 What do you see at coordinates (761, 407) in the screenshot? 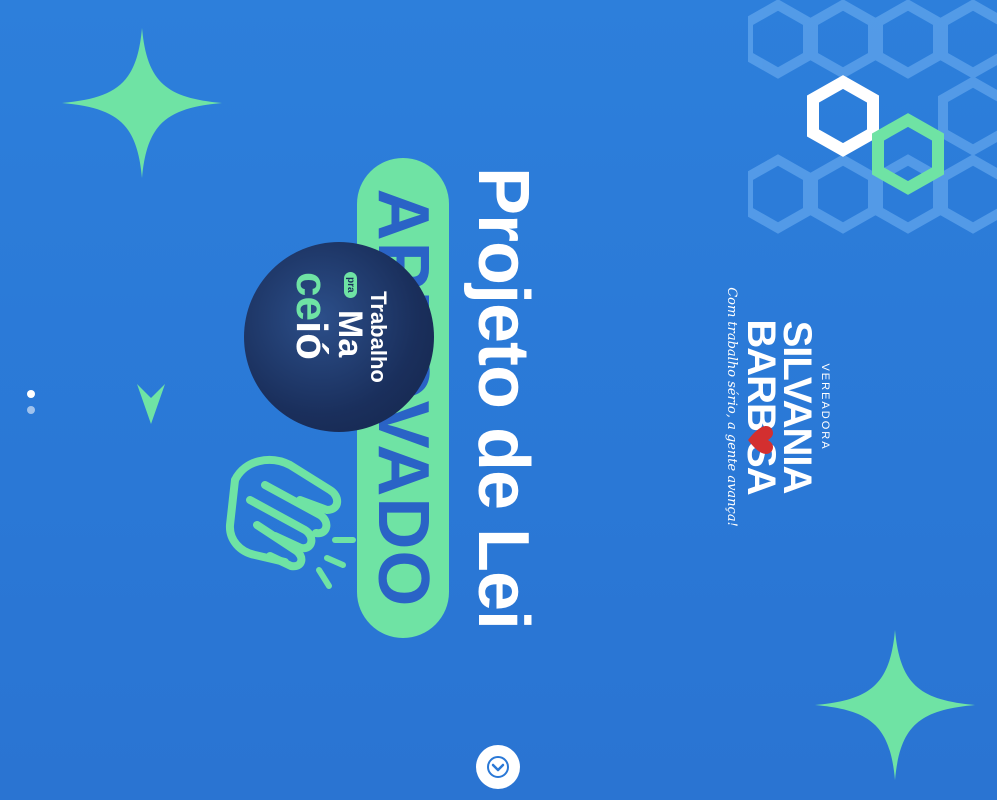
I see `brand-name-last: BARB SA` at bounding box center [761, 407].